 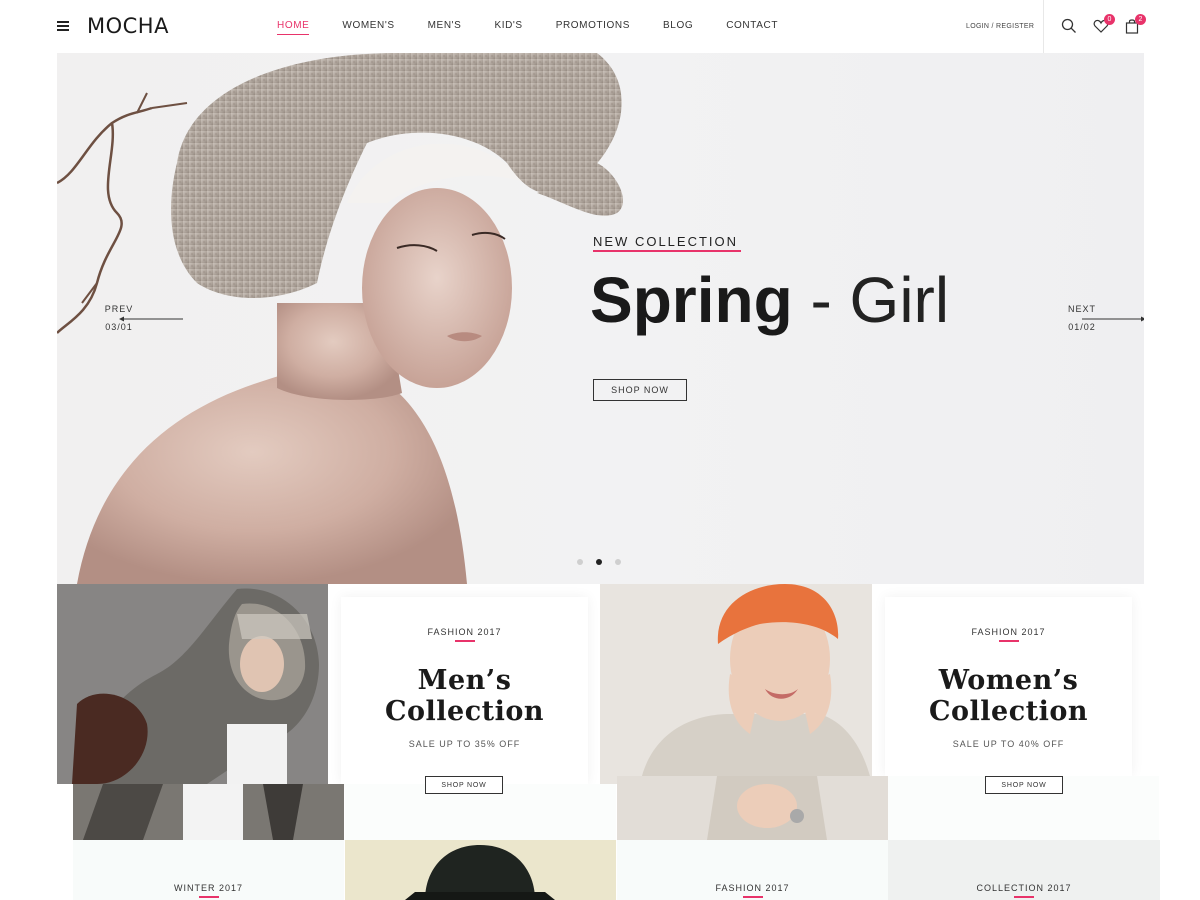 I want to click on womens-shop-now-button: SHOP NOW, so click(x=1024, y=785).